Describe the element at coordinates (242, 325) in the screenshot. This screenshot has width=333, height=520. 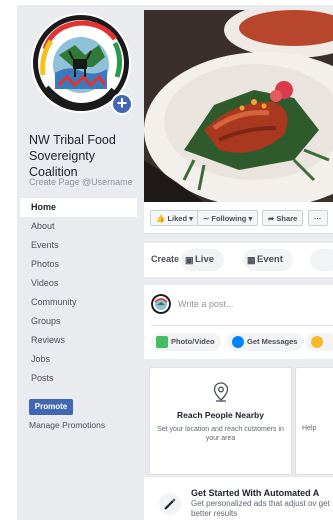
I see `composer-divider` at that location.